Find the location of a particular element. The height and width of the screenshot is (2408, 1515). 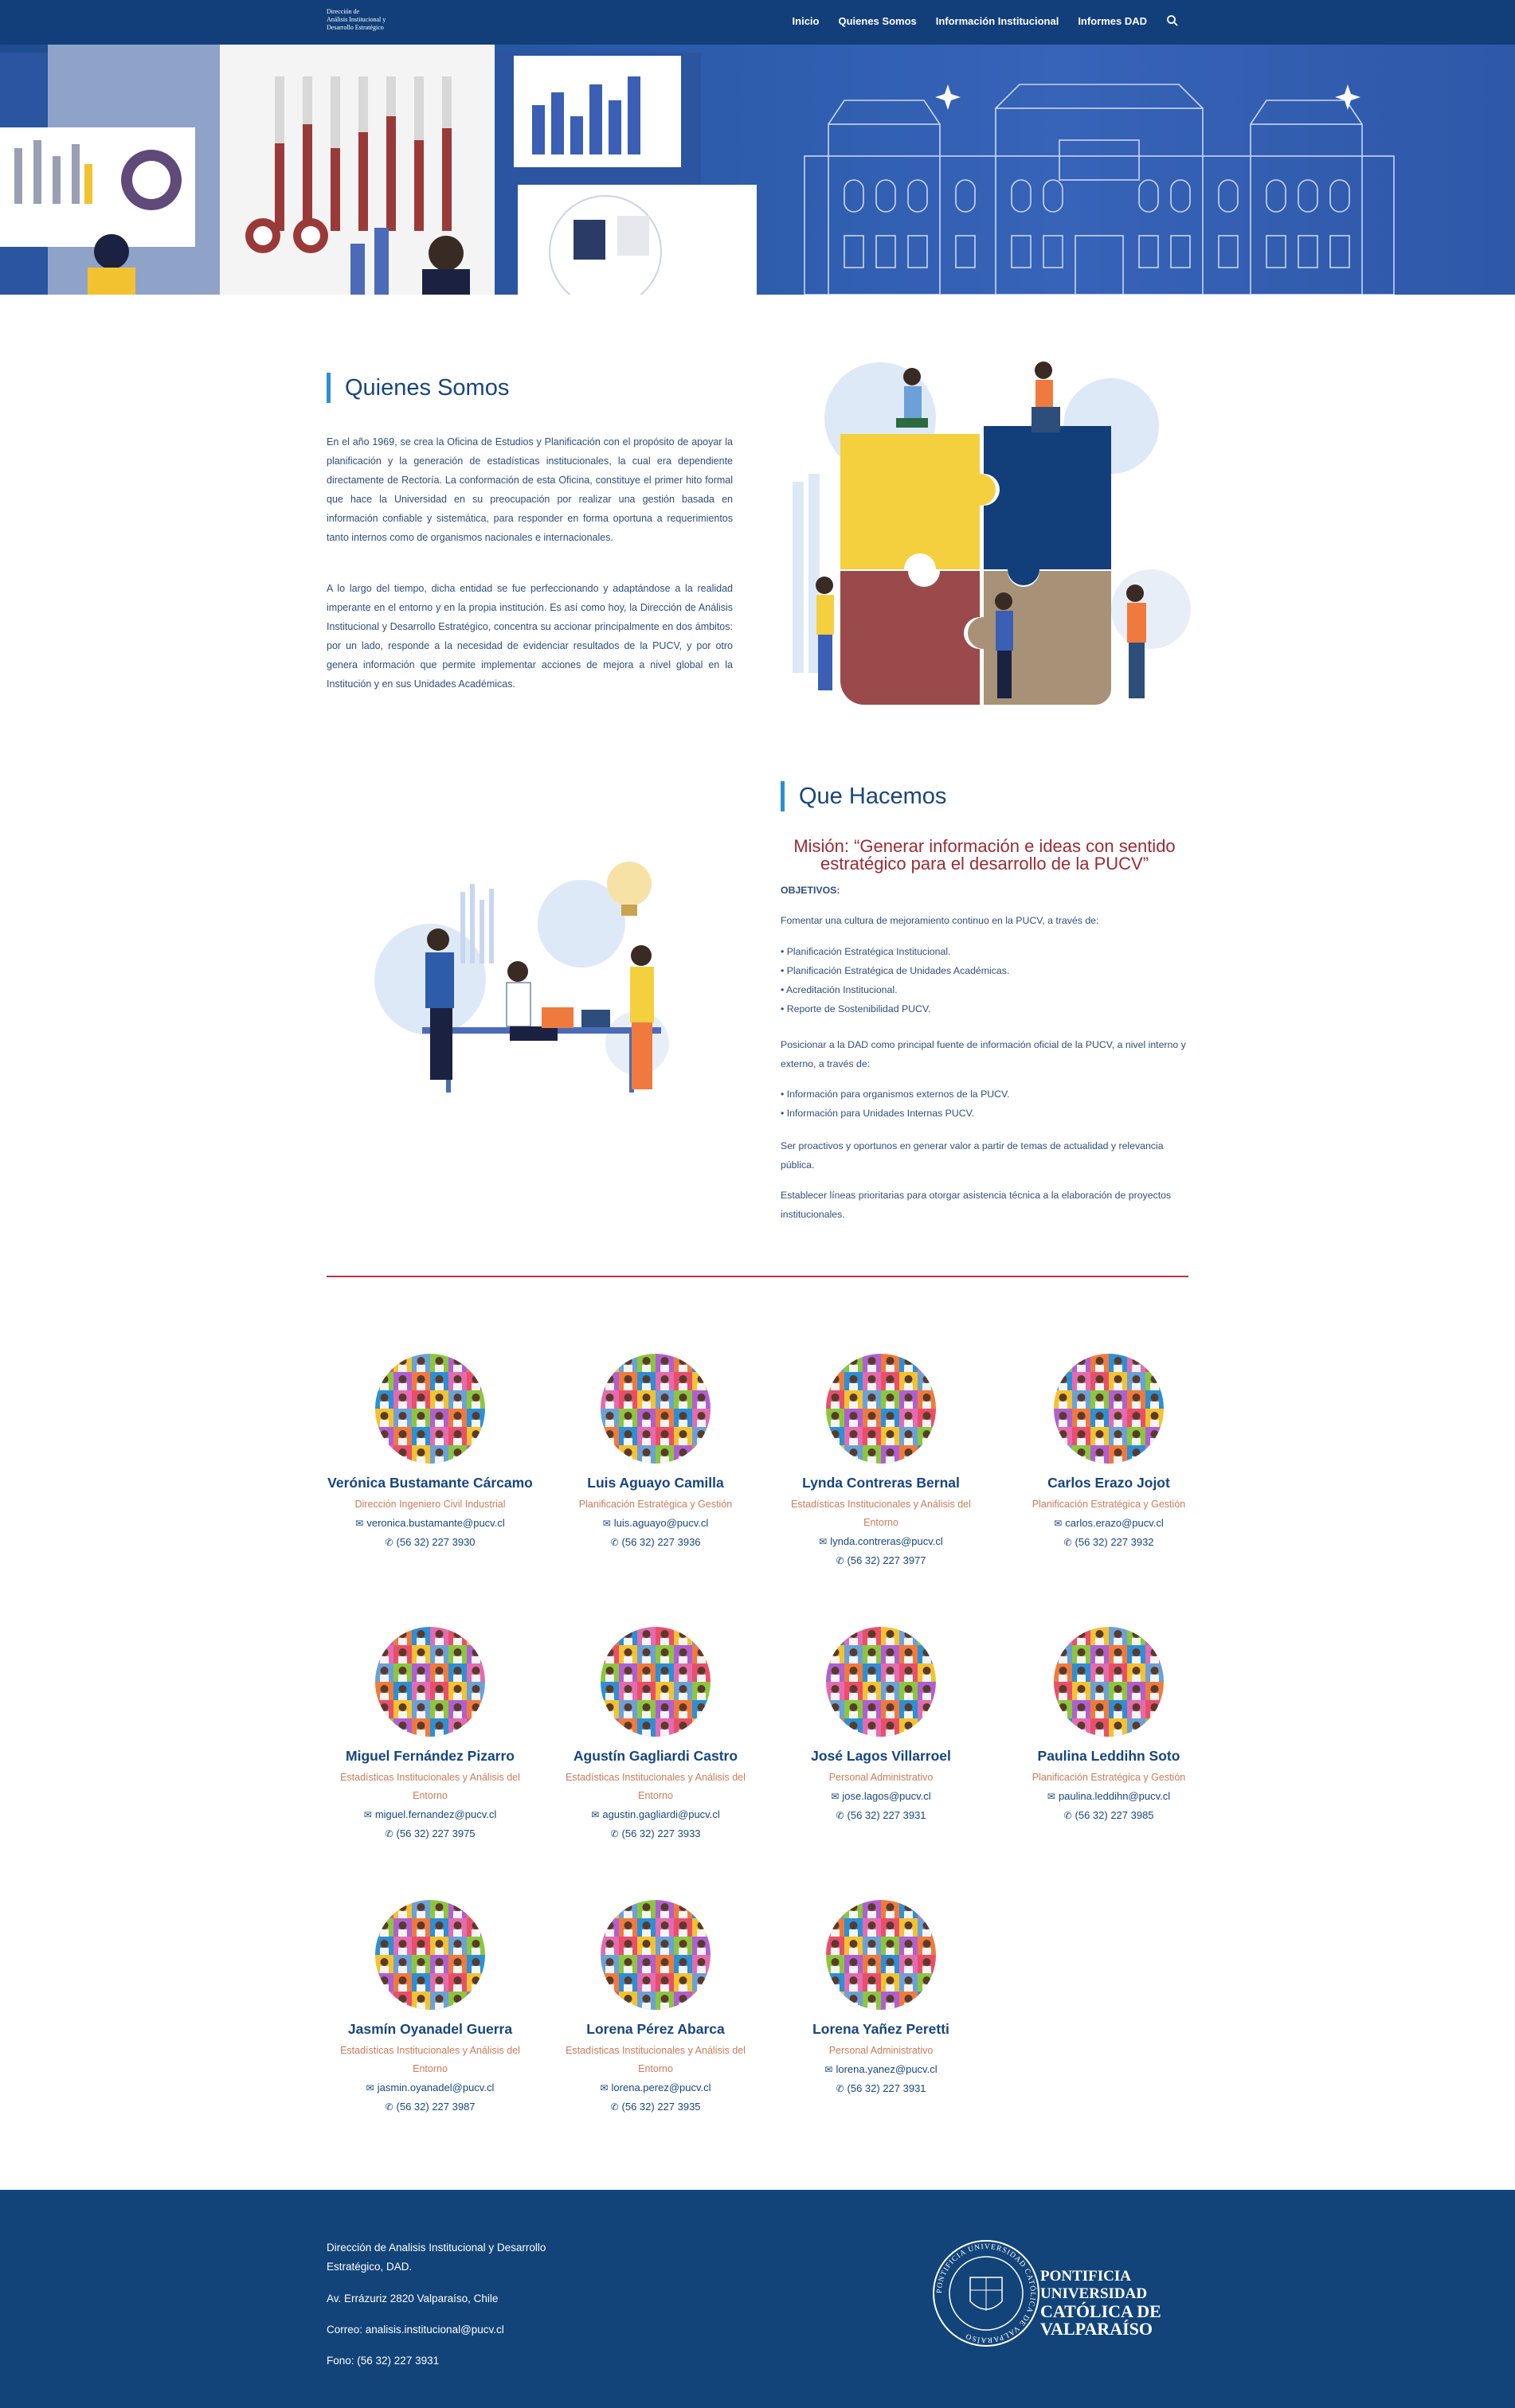

member-phone: ✆ (56 32) 227 3987 is located at coordinates (430, 2107).